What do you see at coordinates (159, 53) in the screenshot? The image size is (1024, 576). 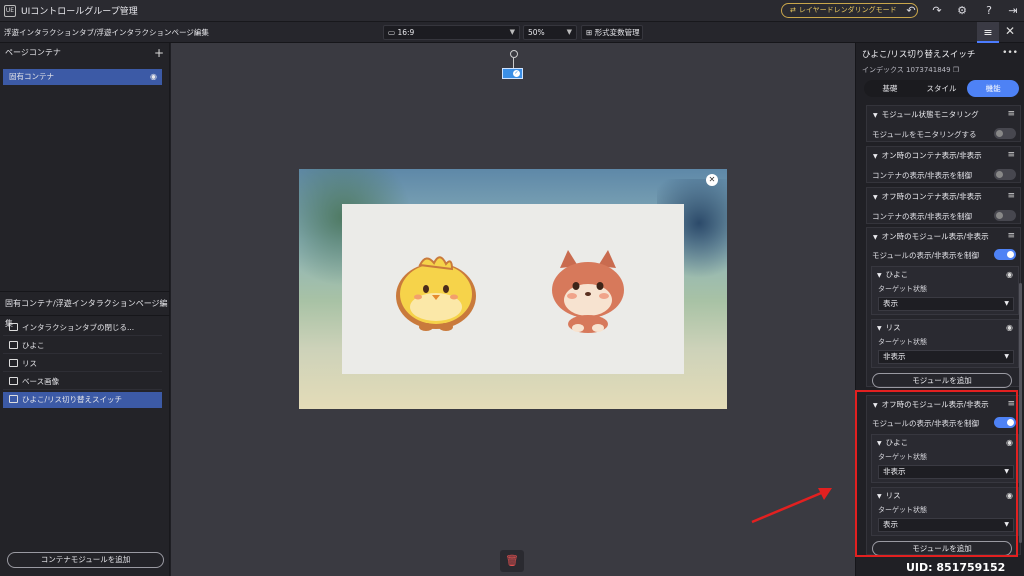 I see `add-icon: +` at bounding box center [159, 53].